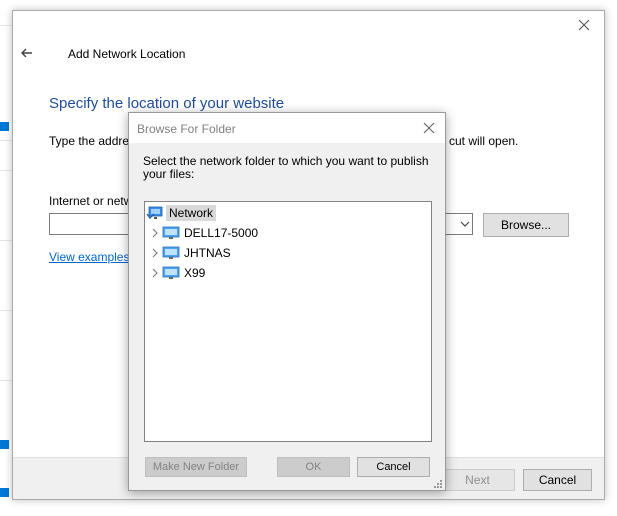  I want to click on wizard-description-end: cut will open., so click(484, 141).